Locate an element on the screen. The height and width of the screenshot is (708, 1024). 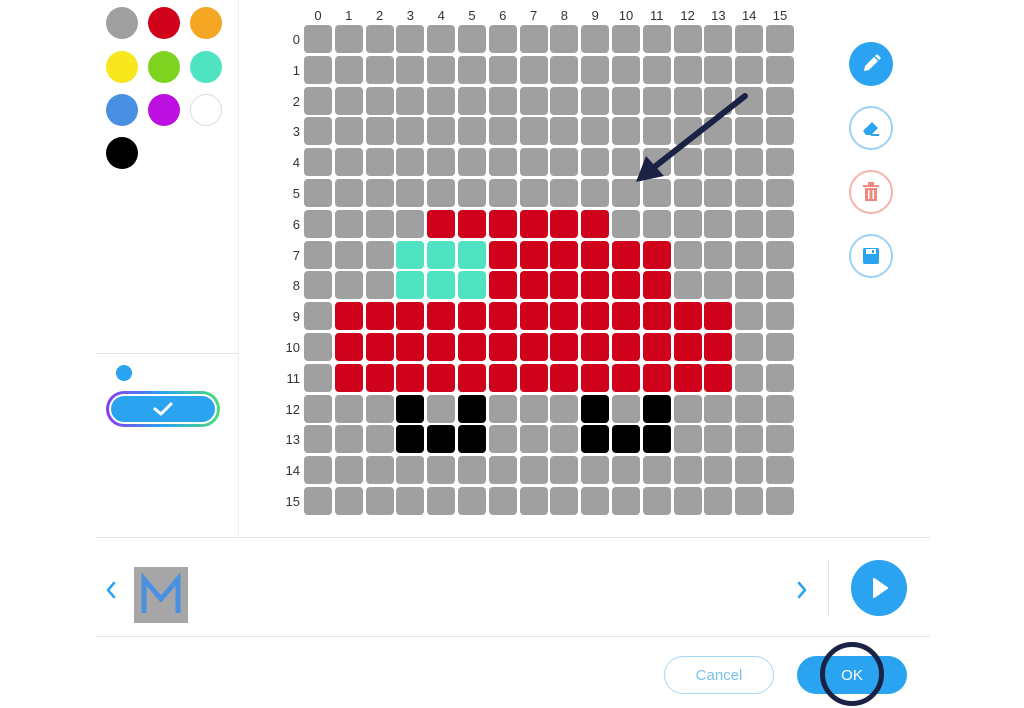
play-button is located at coordinates (879, 588).